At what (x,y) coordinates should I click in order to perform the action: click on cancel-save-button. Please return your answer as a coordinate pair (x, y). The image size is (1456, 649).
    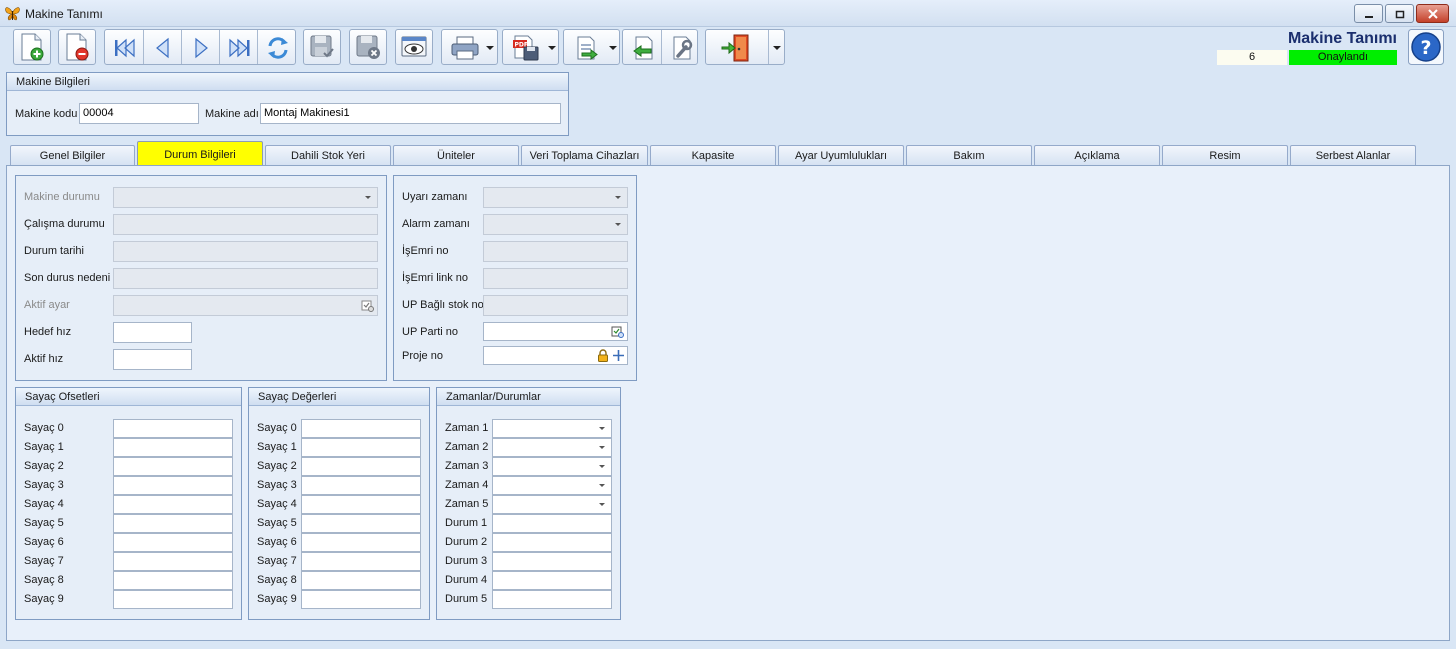
    Looking at the image, I should click on (368, 47).